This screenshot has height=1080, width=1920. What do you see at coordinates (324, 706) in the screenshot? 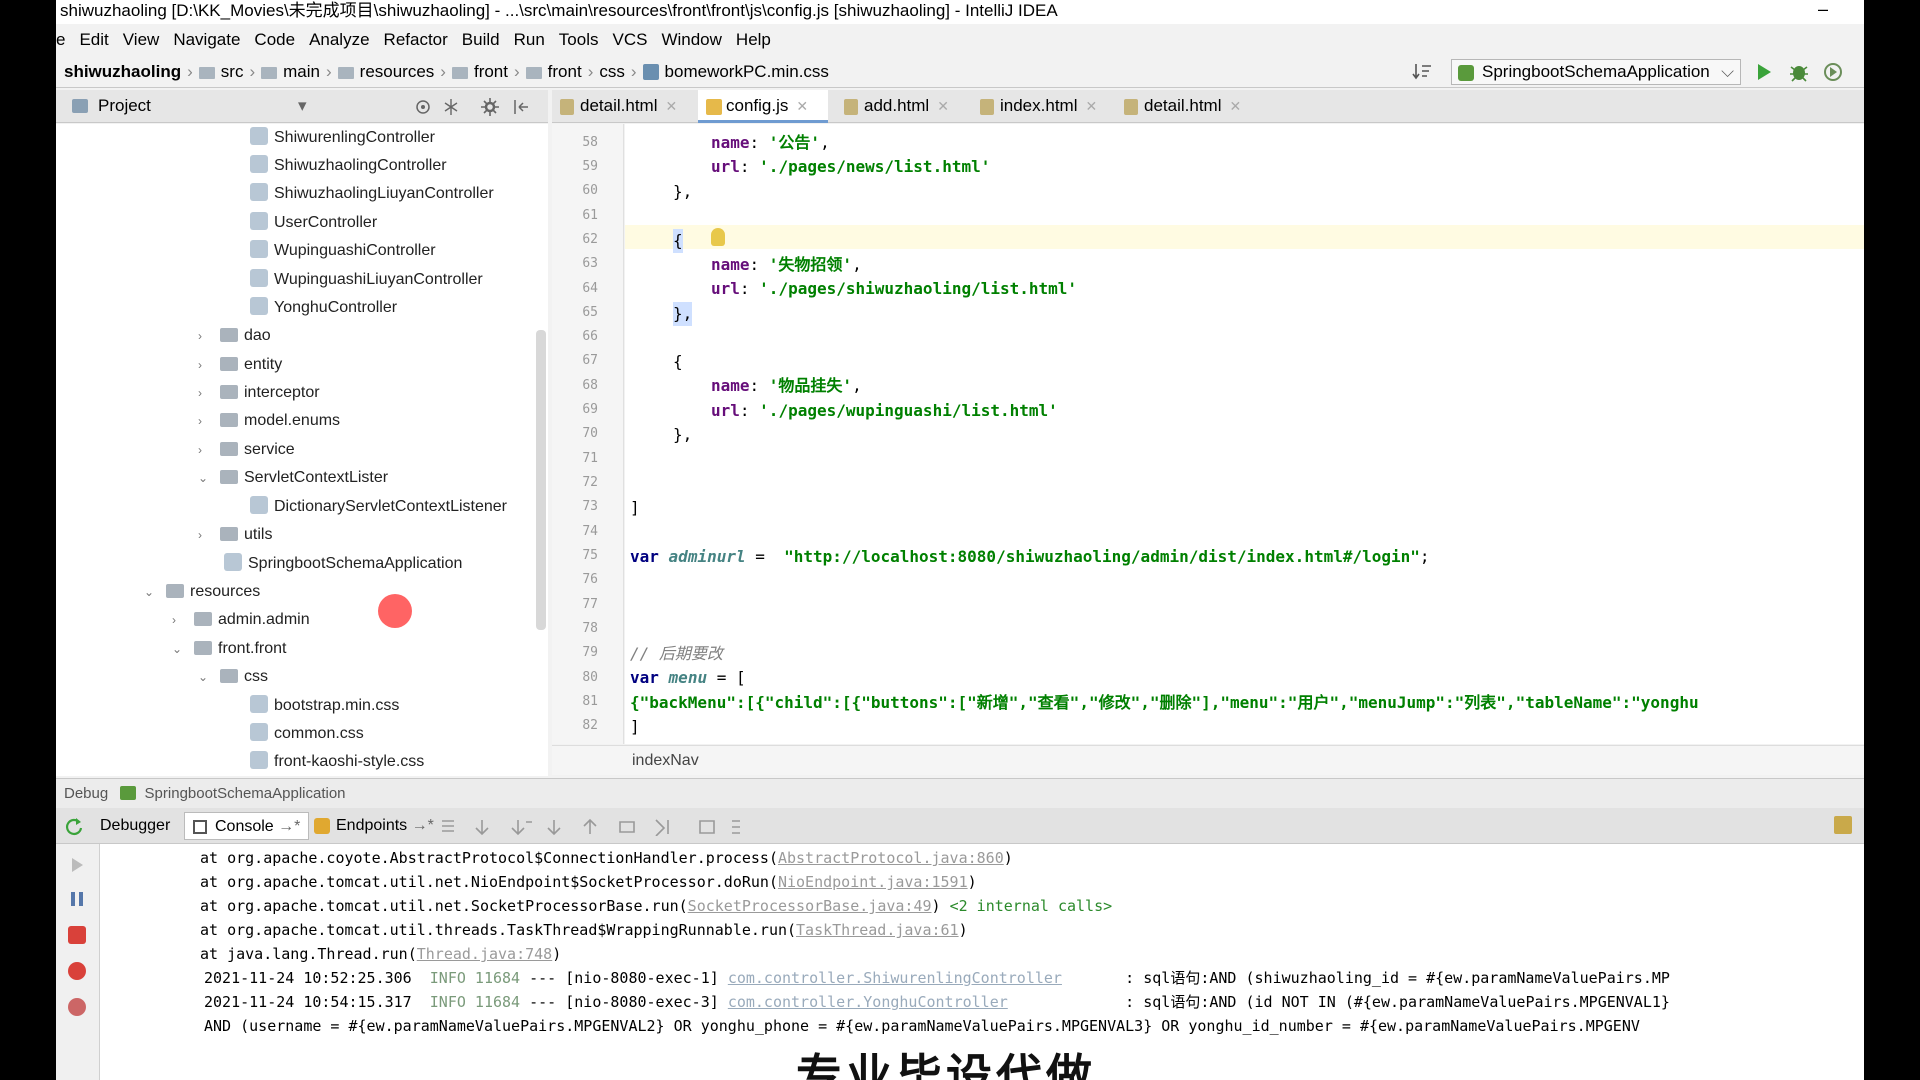
I see `tree-item: bootstrap.min.css` at bounding box center [324, 706].